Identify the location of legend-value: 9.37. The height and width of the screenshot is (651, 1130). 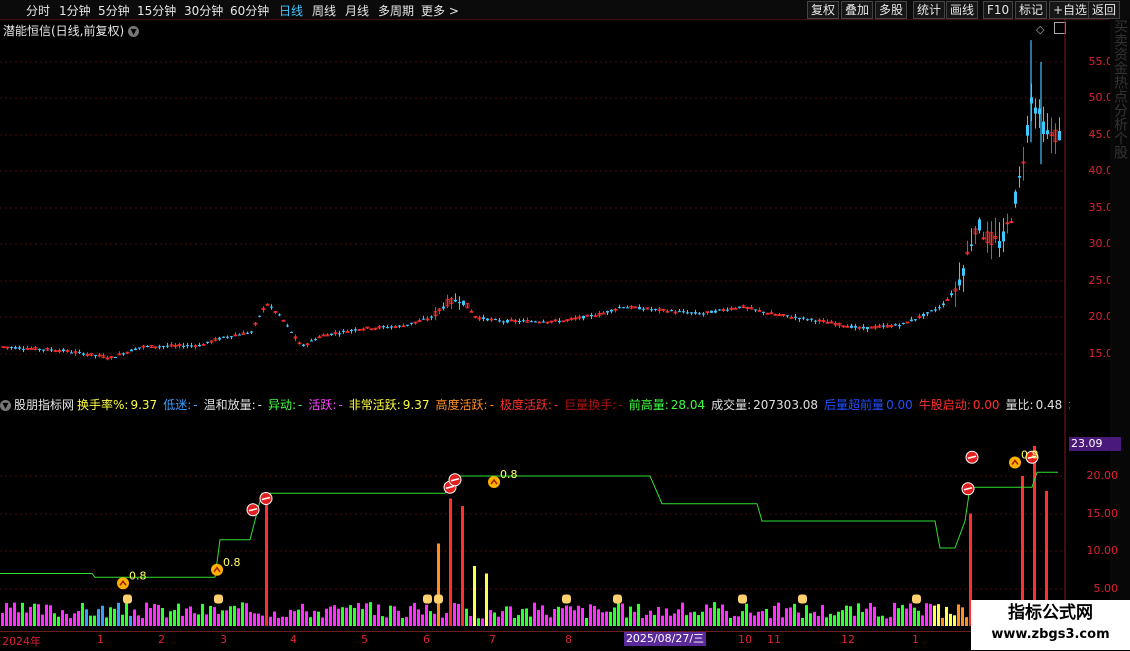
(144, 405).